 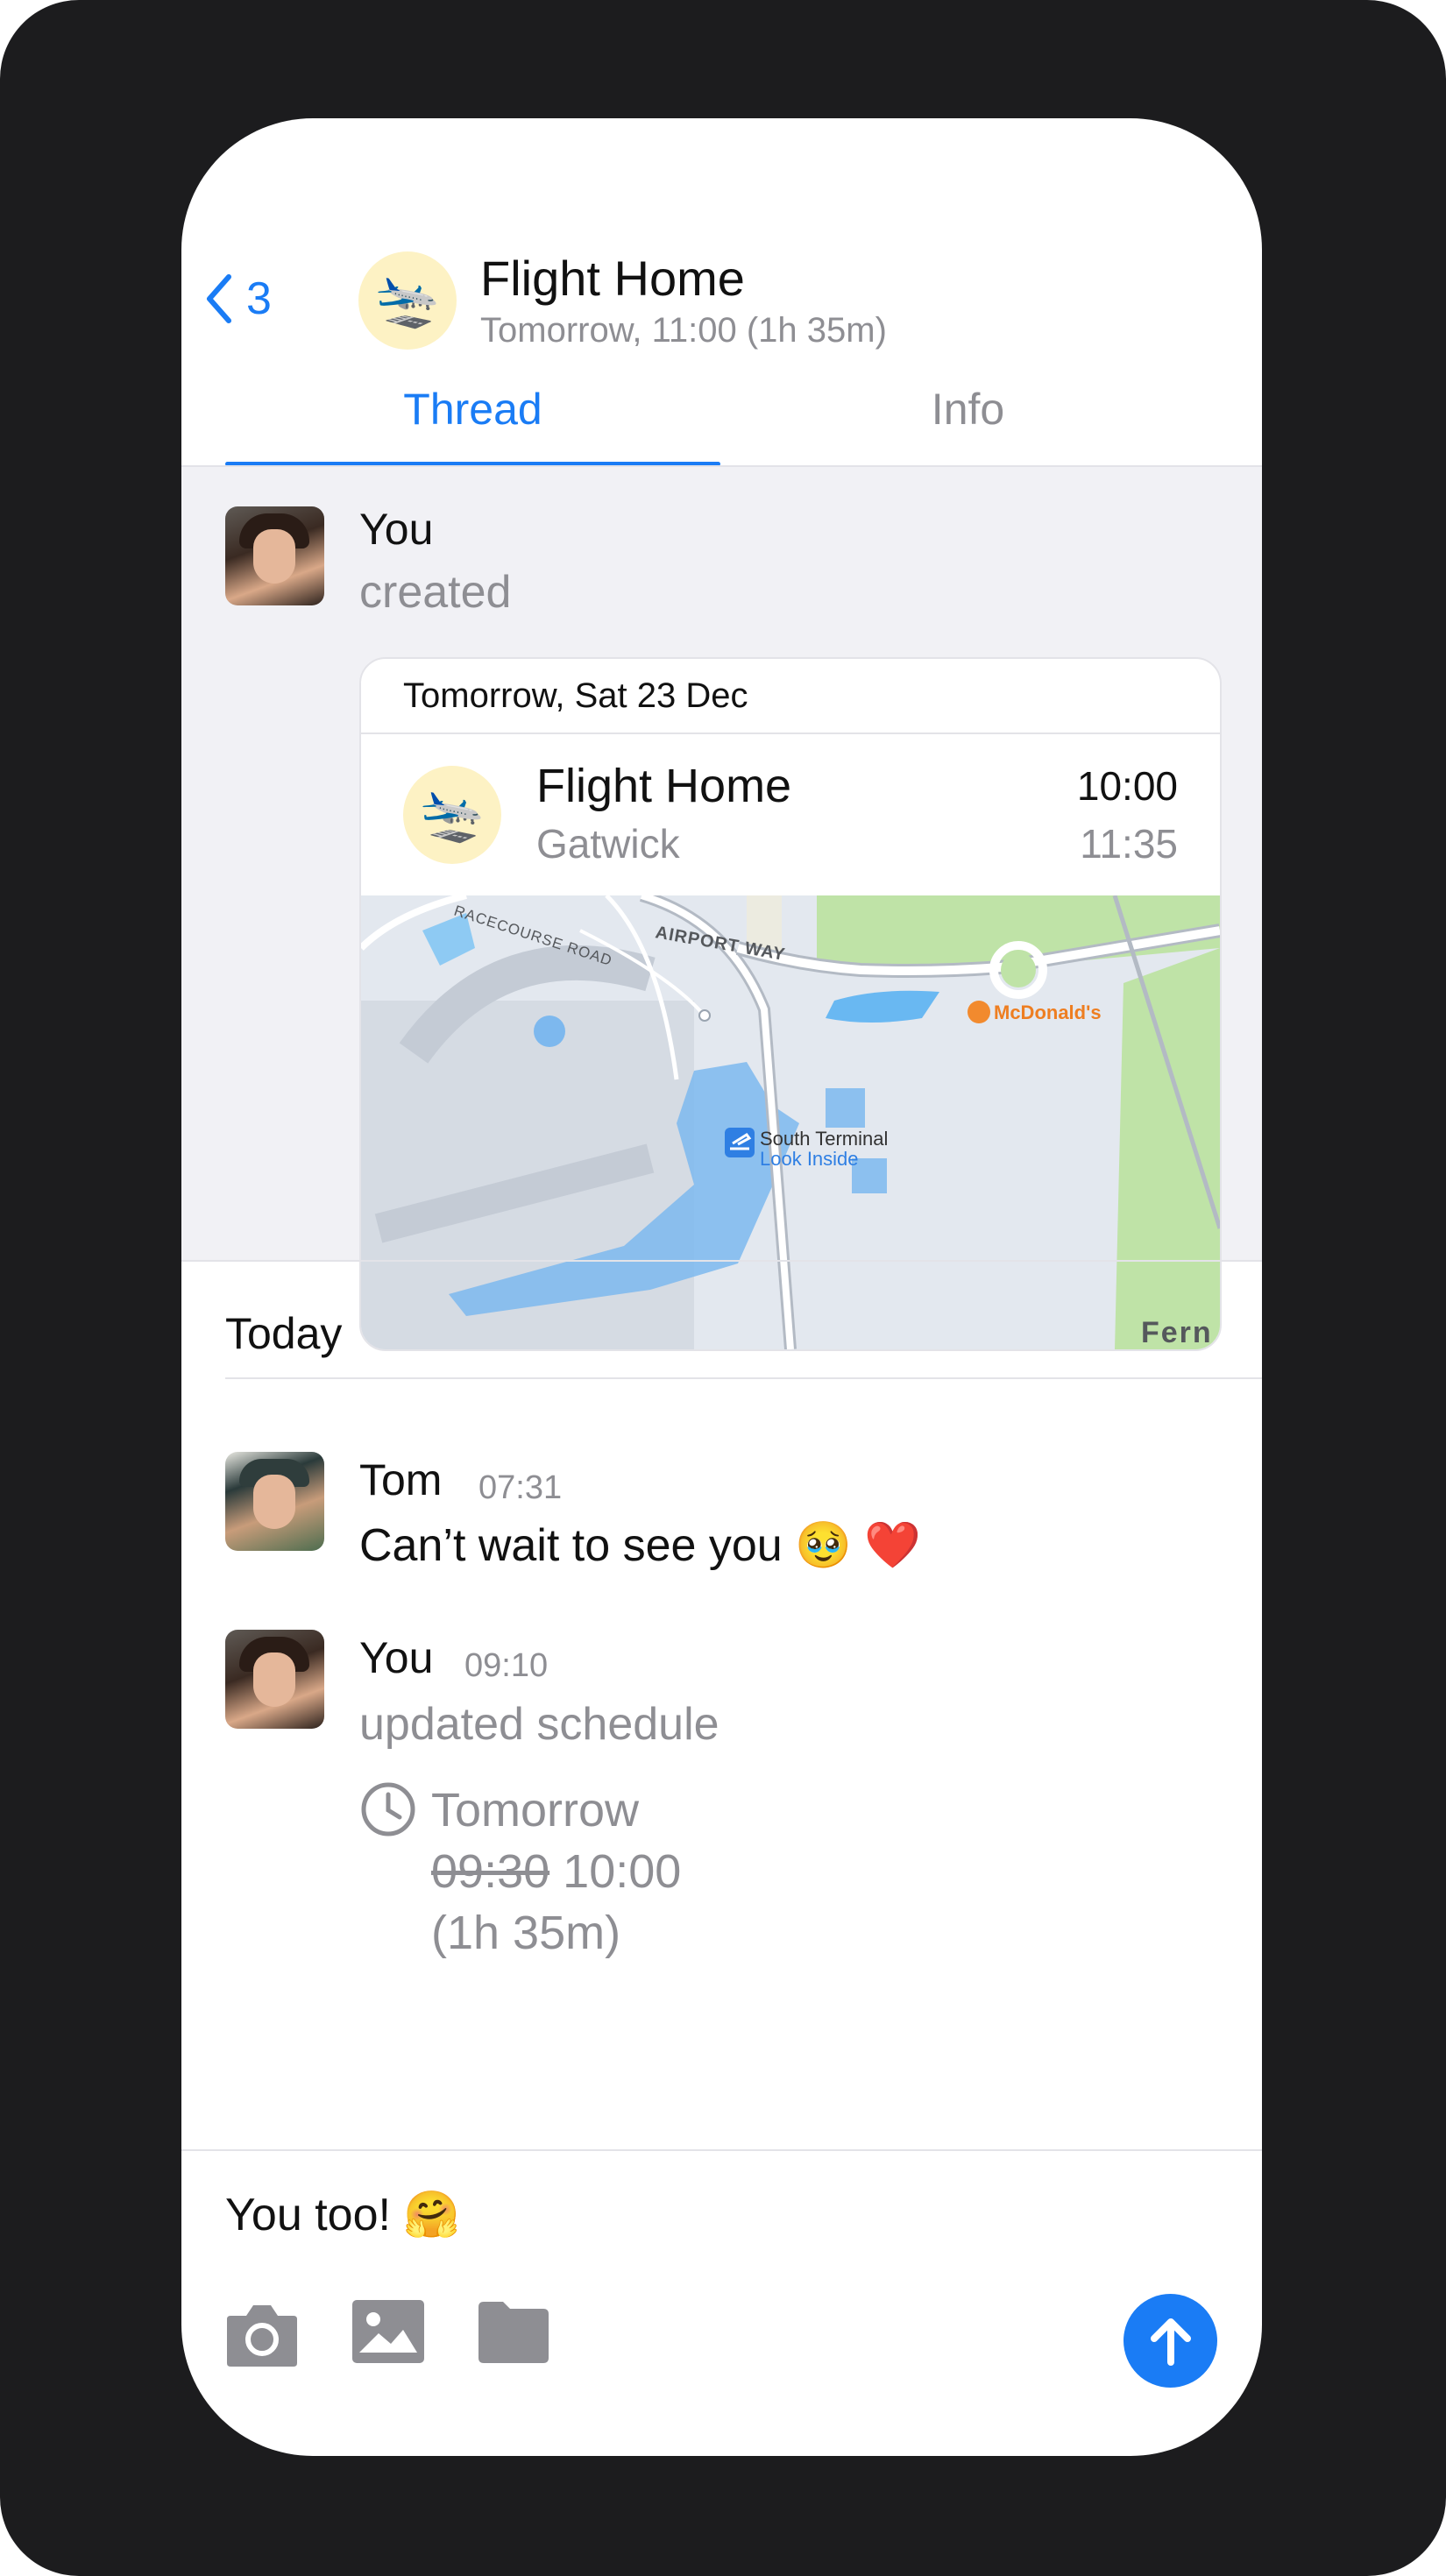 What do you see at coordinates (824, 1139) in the screenshot?
I see `map-terminal-label: South Terminal` at bounding box center [824, 1139].